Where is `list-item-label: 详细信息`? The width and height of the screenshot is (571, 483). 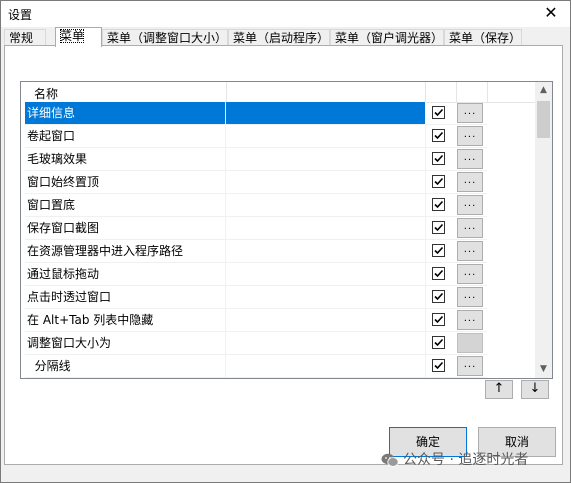 list-item-label: 详细信息 is located at coordinates (125, 113).